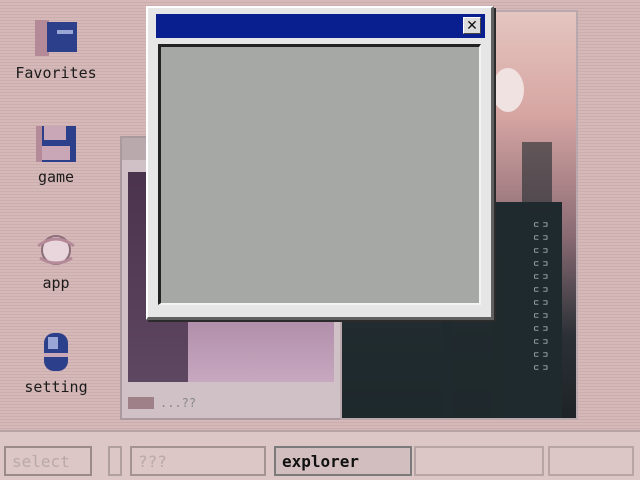  I want to click on select-button-label: select, so click(41, 461).